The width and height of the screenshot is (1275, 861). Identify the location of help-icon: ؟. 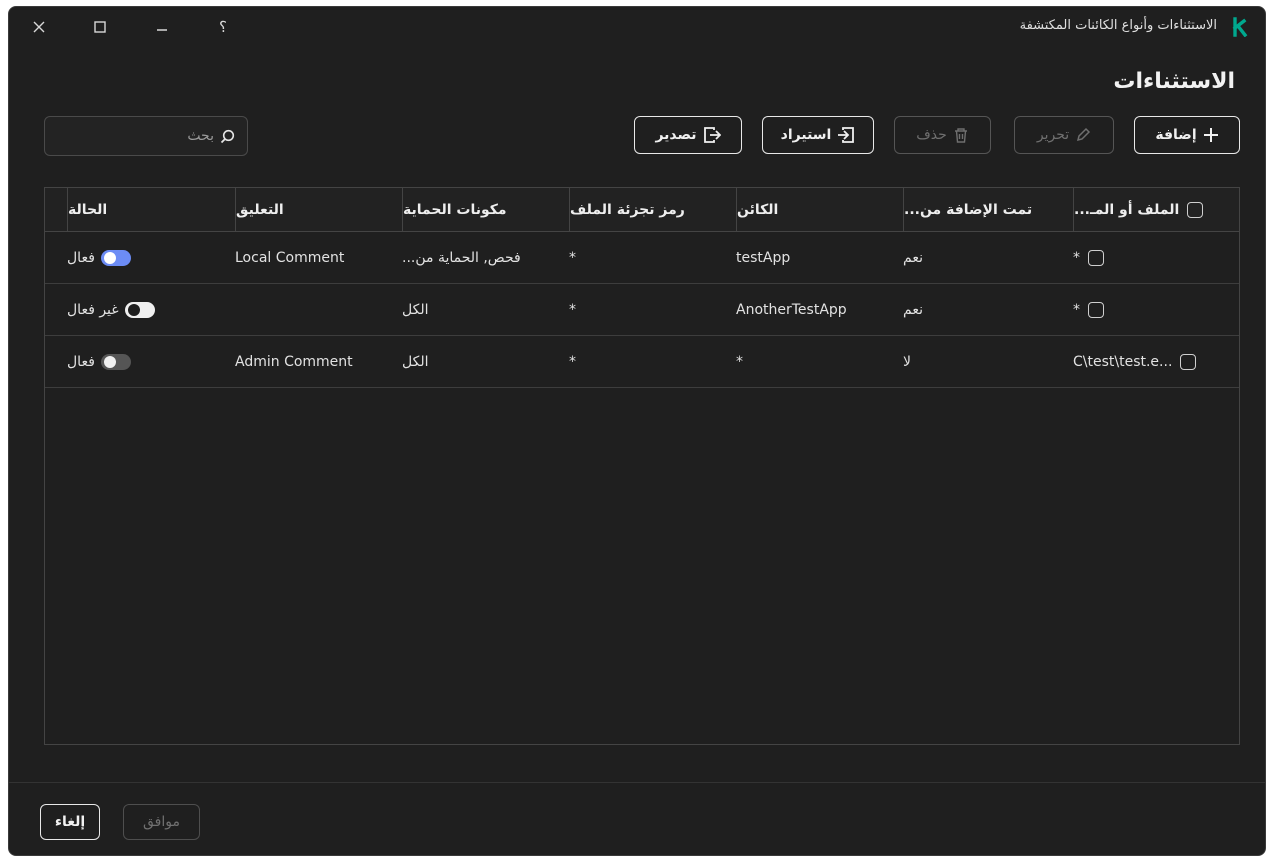
(223, 27).